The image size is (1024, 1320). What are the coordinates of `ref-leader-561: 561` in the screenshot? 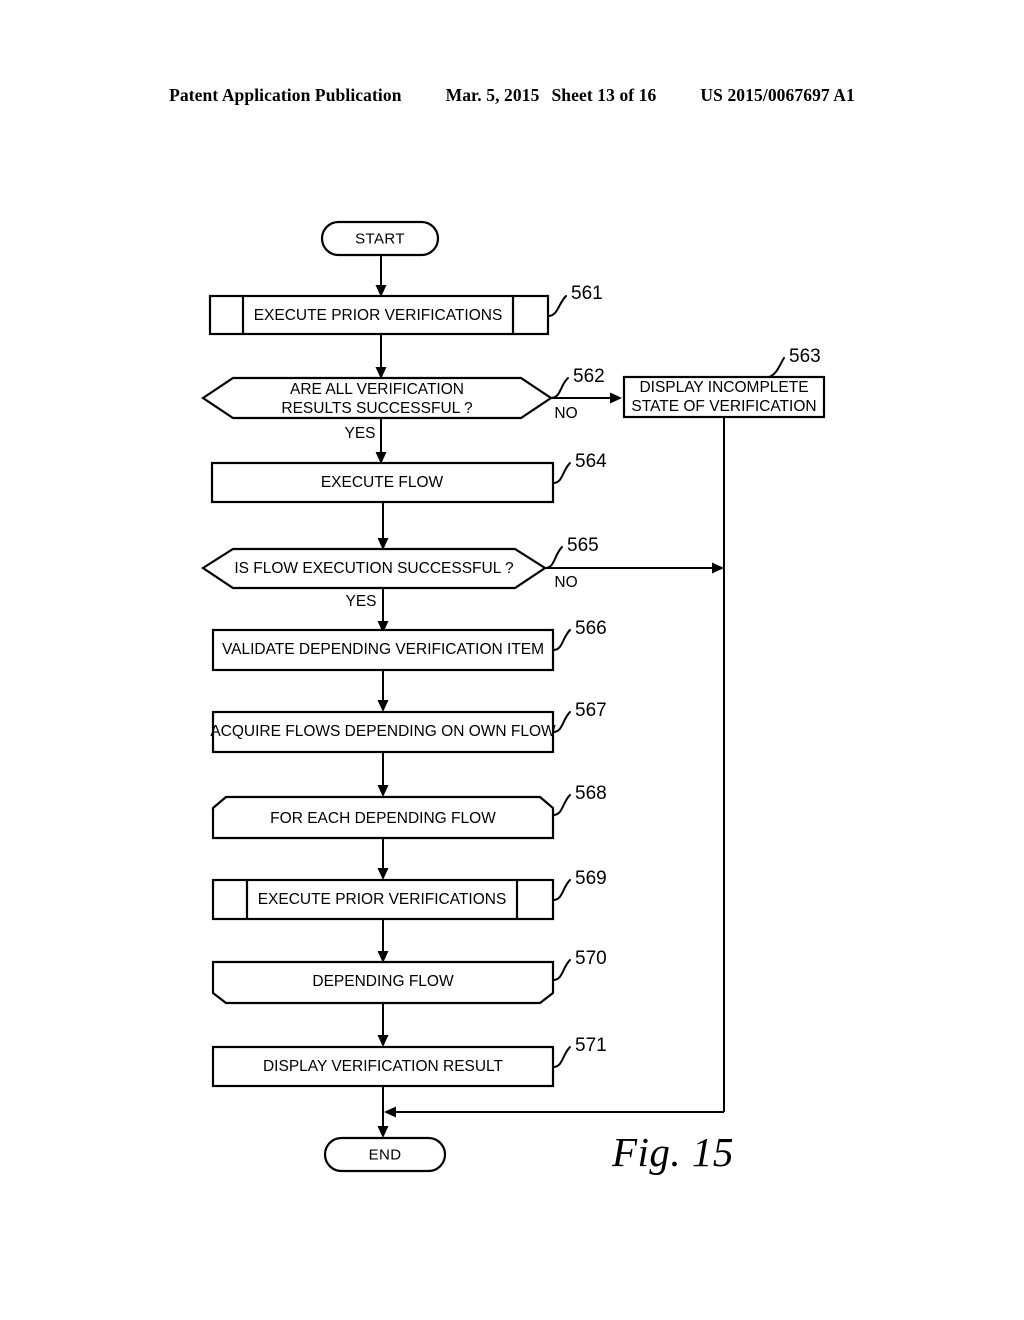 It's located at (575, 300).